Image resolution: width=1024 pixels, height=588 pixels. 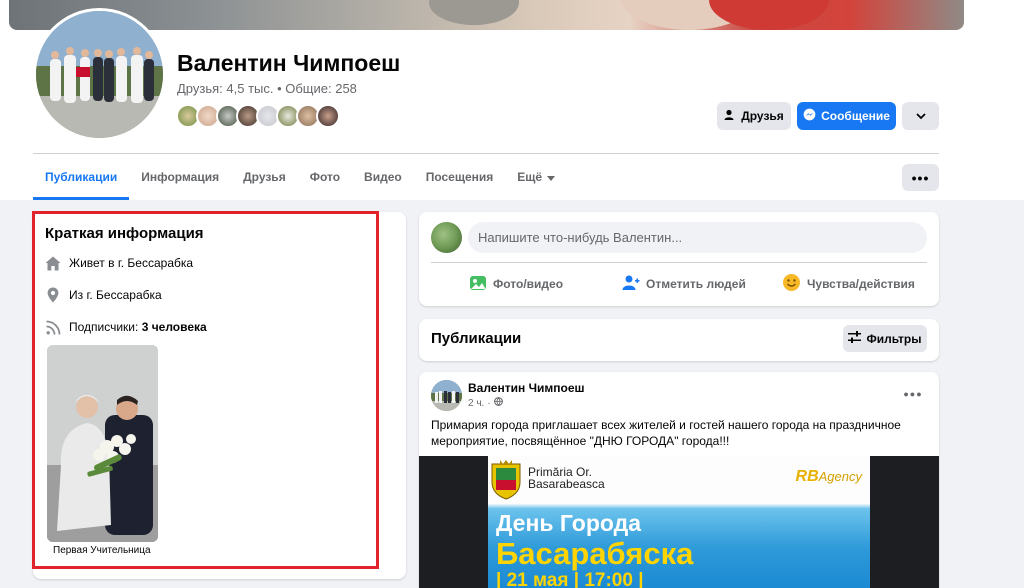 I want to click on caret-down-icon, so click(x=551, y=177).